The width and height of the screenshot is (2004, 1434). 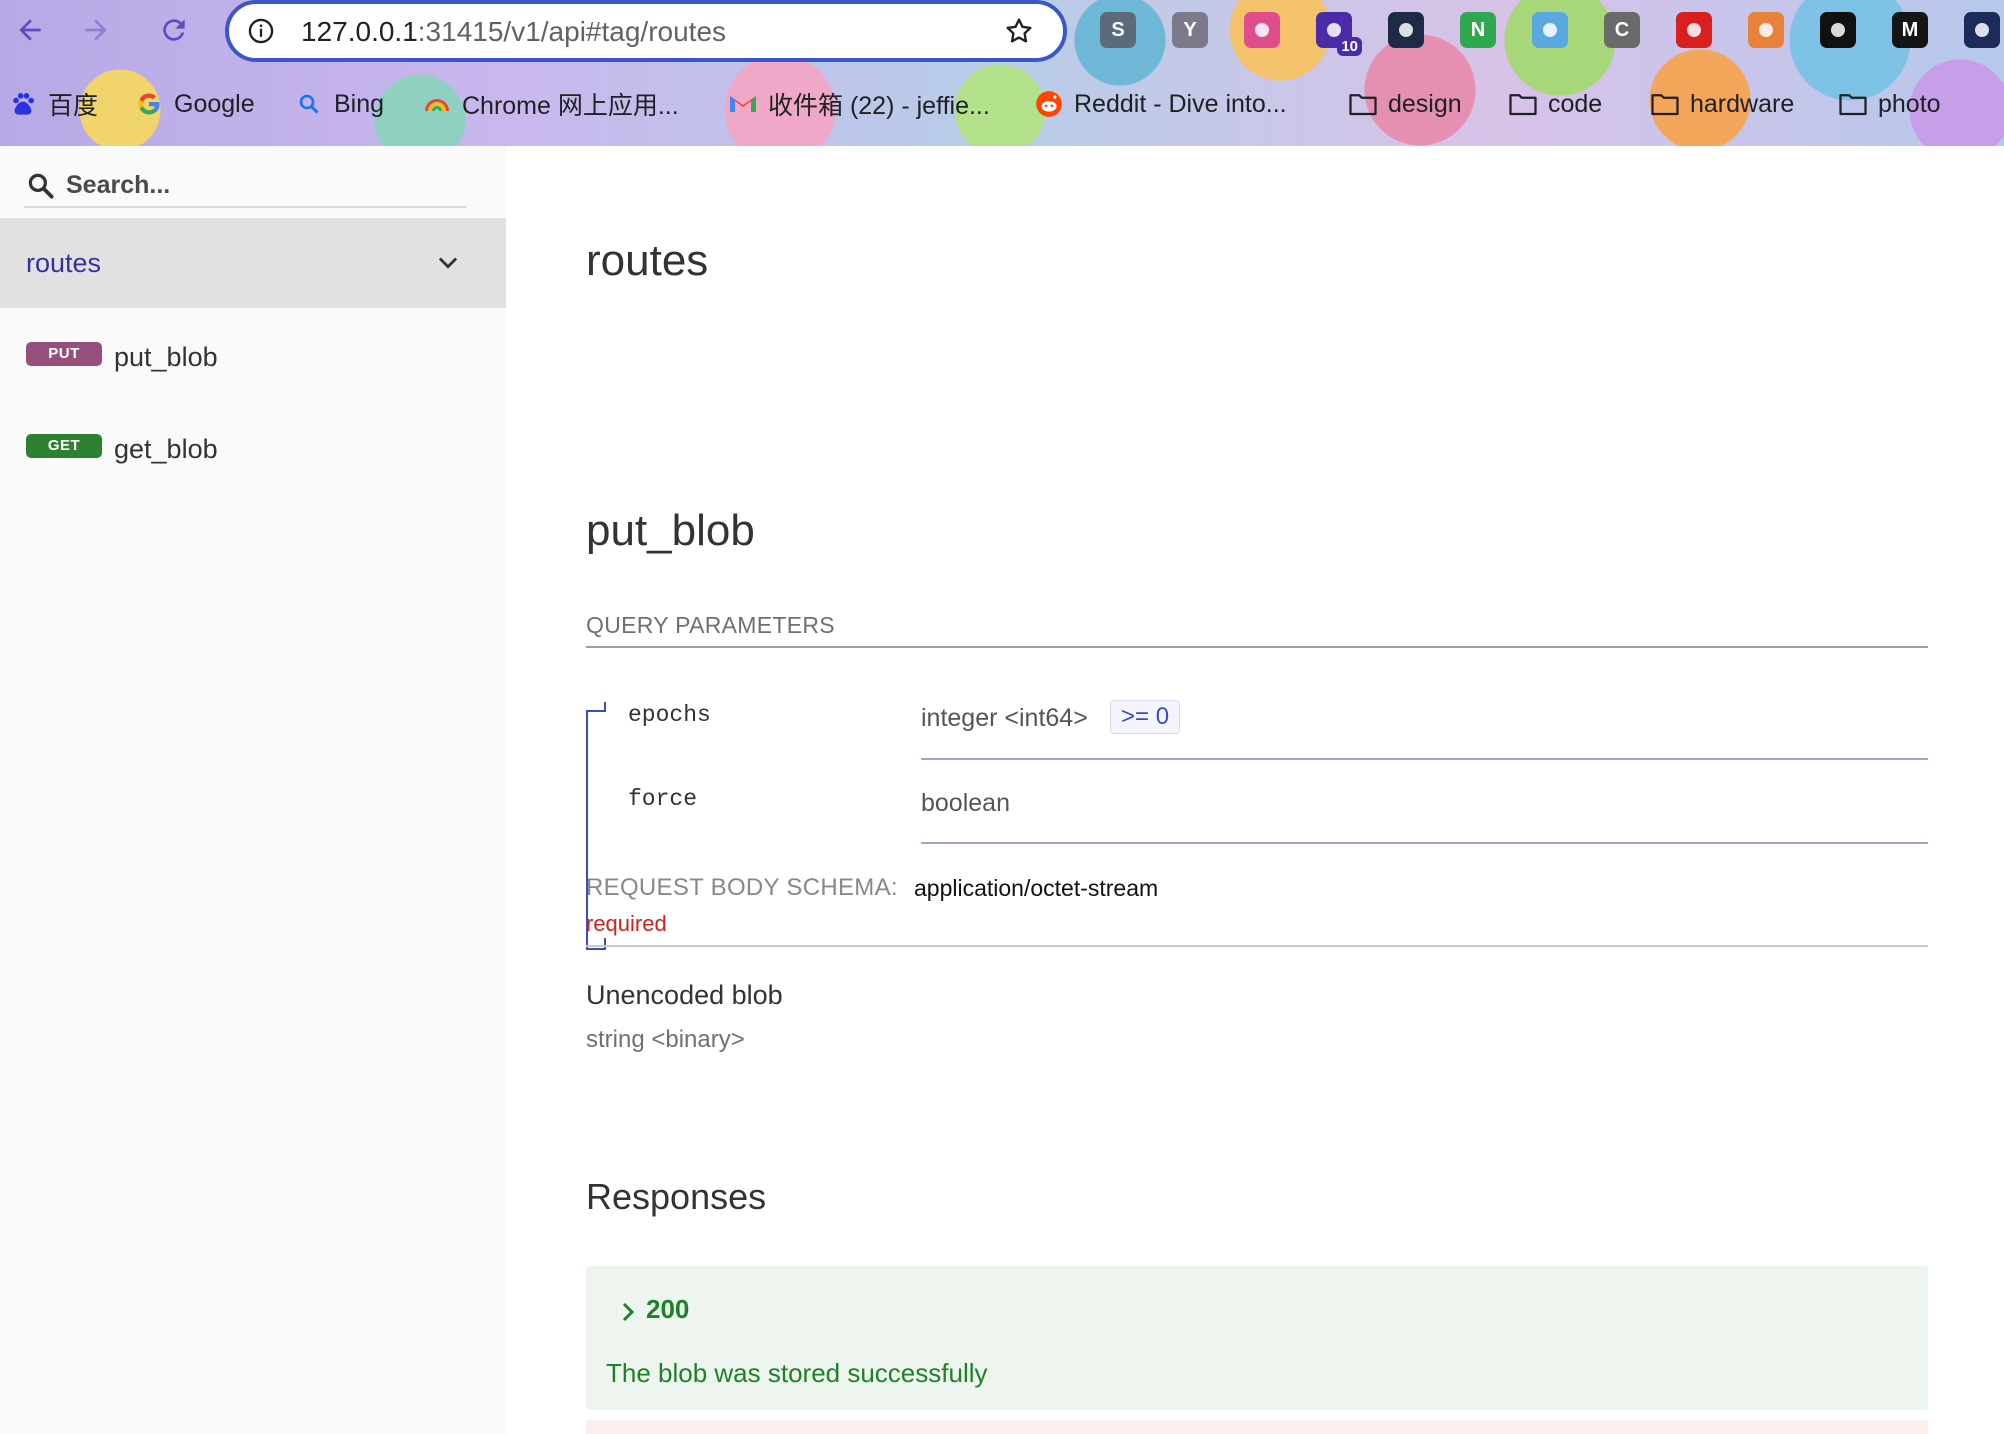 I want to click on bookmark-star-icon, so click(x=1019, y=31).